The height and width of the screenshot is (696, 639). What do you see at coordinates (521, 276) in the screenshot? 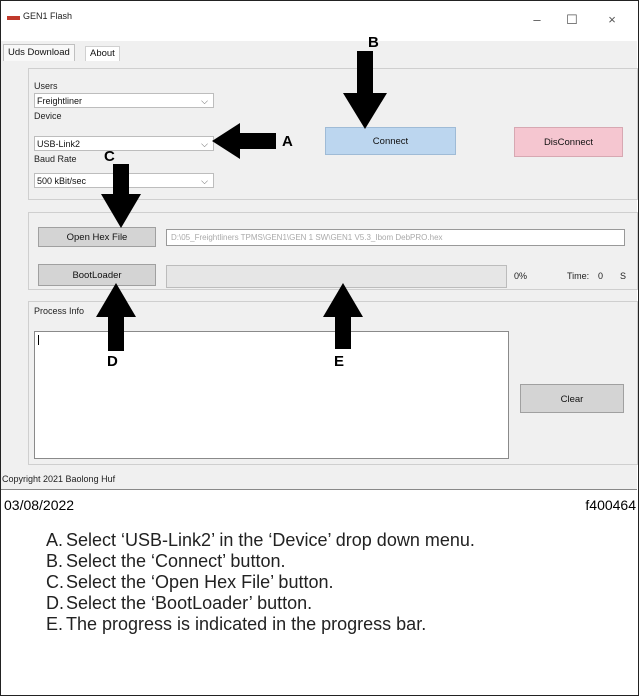
I see `progress-percent: 0%` at bounding box center [521, 276].